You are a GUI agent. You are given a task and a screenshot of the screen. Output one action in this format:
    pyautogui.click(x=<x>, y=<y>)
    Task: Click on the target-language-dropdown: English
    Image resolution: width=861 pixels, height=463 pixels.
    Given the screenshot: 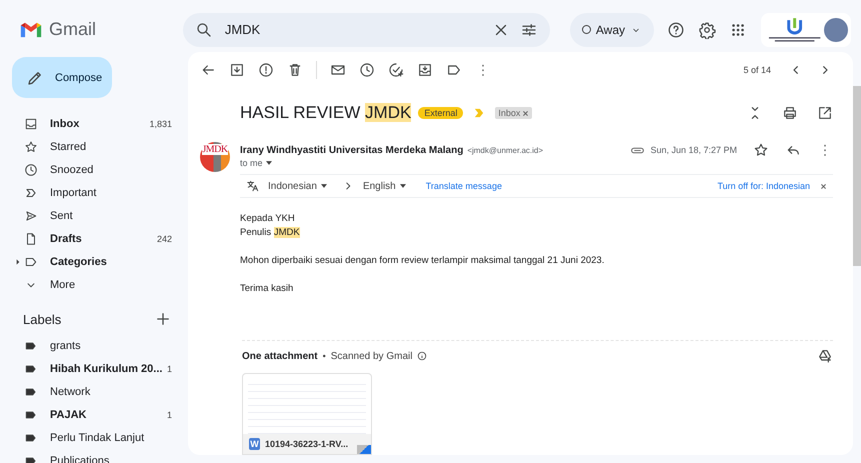 What is the action you would take?
    pyautogui.click(x=387, y=186)
    